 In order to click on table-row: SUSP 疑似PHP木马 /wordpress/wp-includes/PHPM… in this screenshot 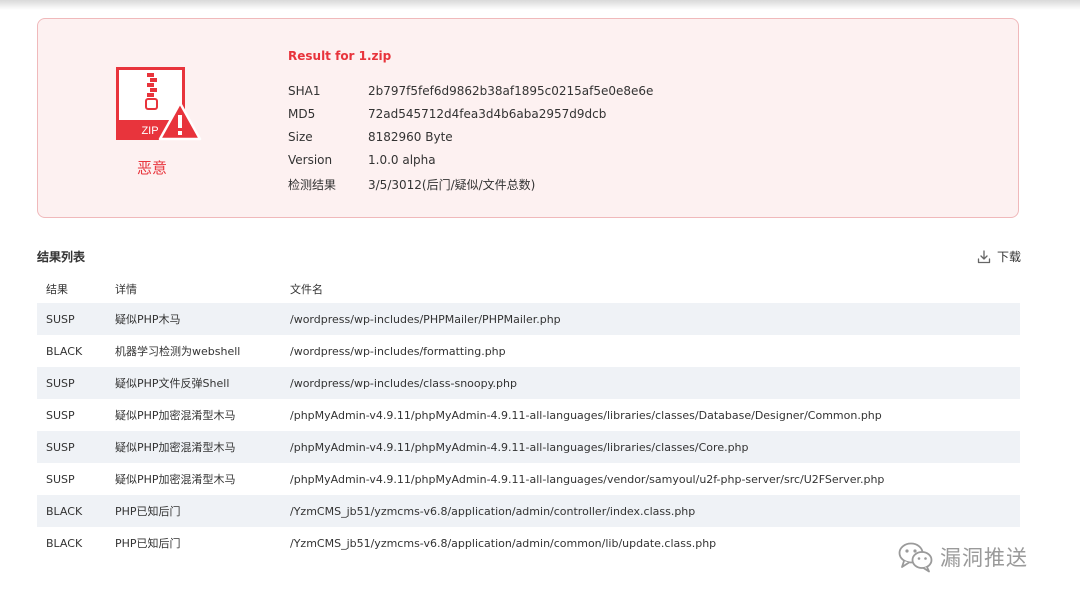, I will do `click(528, 319)`.